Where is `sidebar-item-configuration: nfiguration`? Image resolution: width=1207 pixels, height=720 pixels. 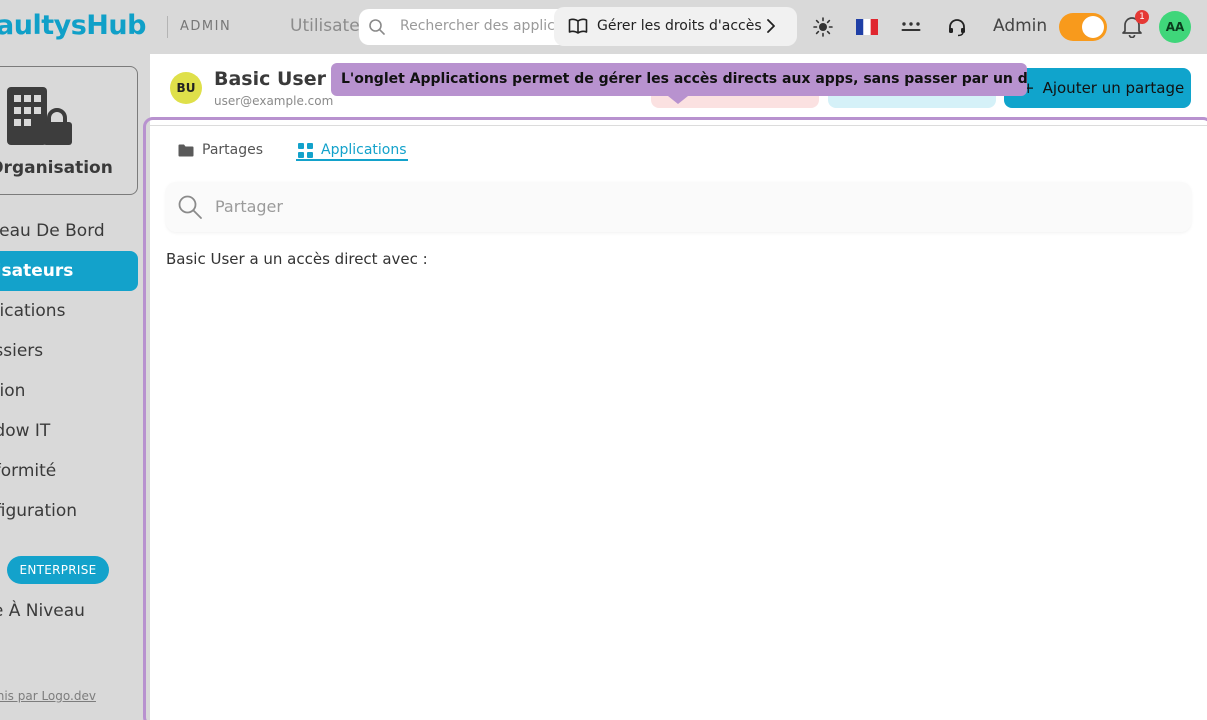 sidebar-item-configuration: nfiguration is located at coordinates (69, 511).